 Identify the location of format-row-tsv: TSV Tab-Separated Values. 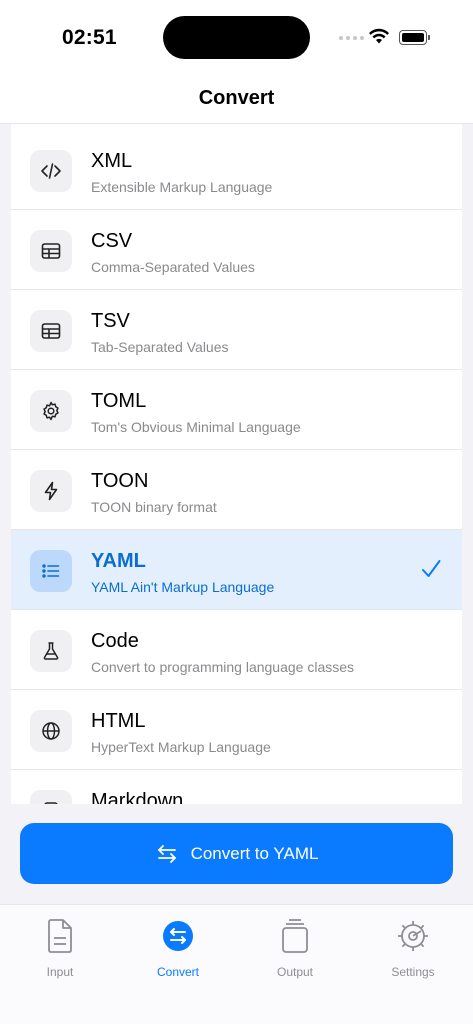
(236, 330).